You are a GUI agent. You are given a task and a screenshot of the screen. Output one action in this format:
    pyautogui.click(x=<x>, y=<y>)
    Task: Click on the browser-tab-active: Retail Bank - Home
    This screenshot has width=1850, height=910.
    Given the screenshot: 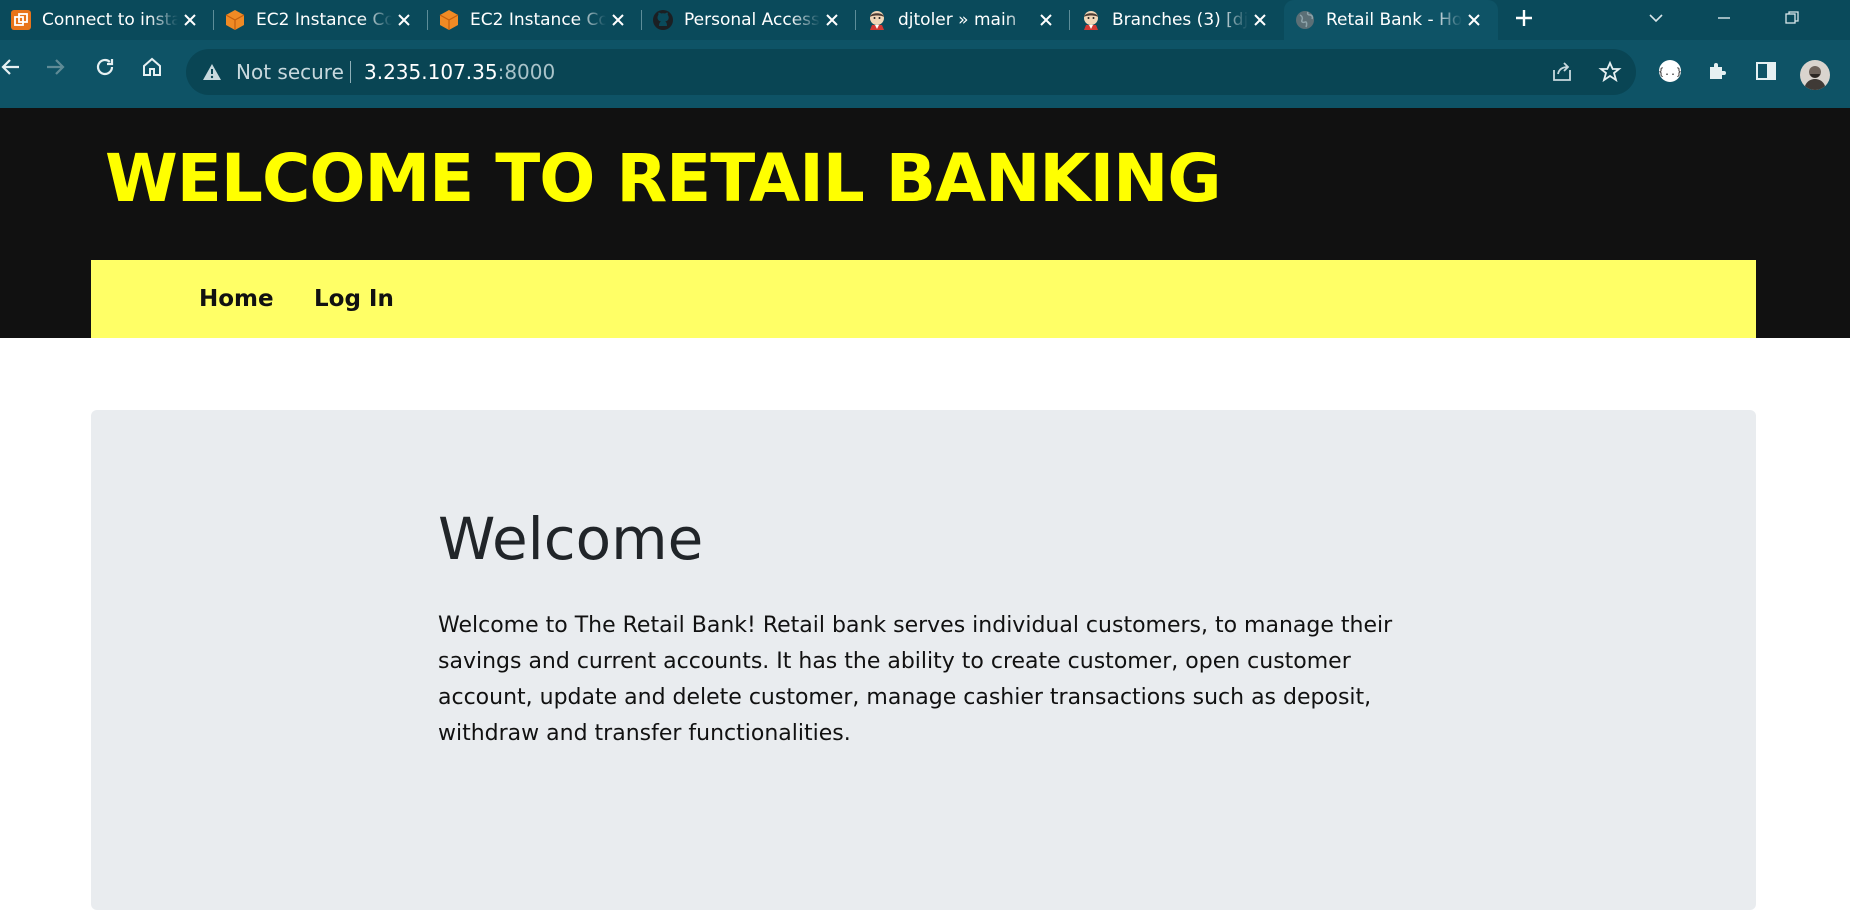 What is the action you would take?
    pyautogui.click(x=1391, y=20)
    